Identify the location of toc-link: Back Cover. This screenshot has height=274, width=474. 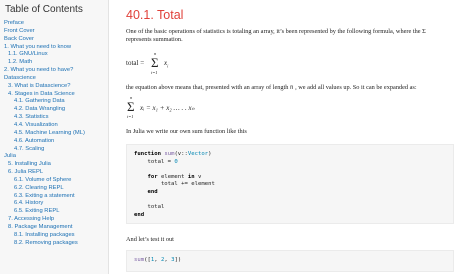
(54, 40).